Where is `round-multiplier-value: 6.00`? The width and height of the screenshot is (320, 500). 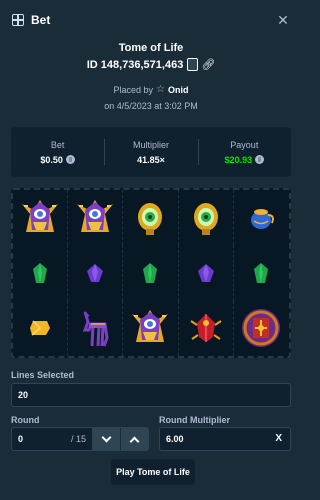
round-multiplier-value: 6.00 is located at coordinates (175, 439).